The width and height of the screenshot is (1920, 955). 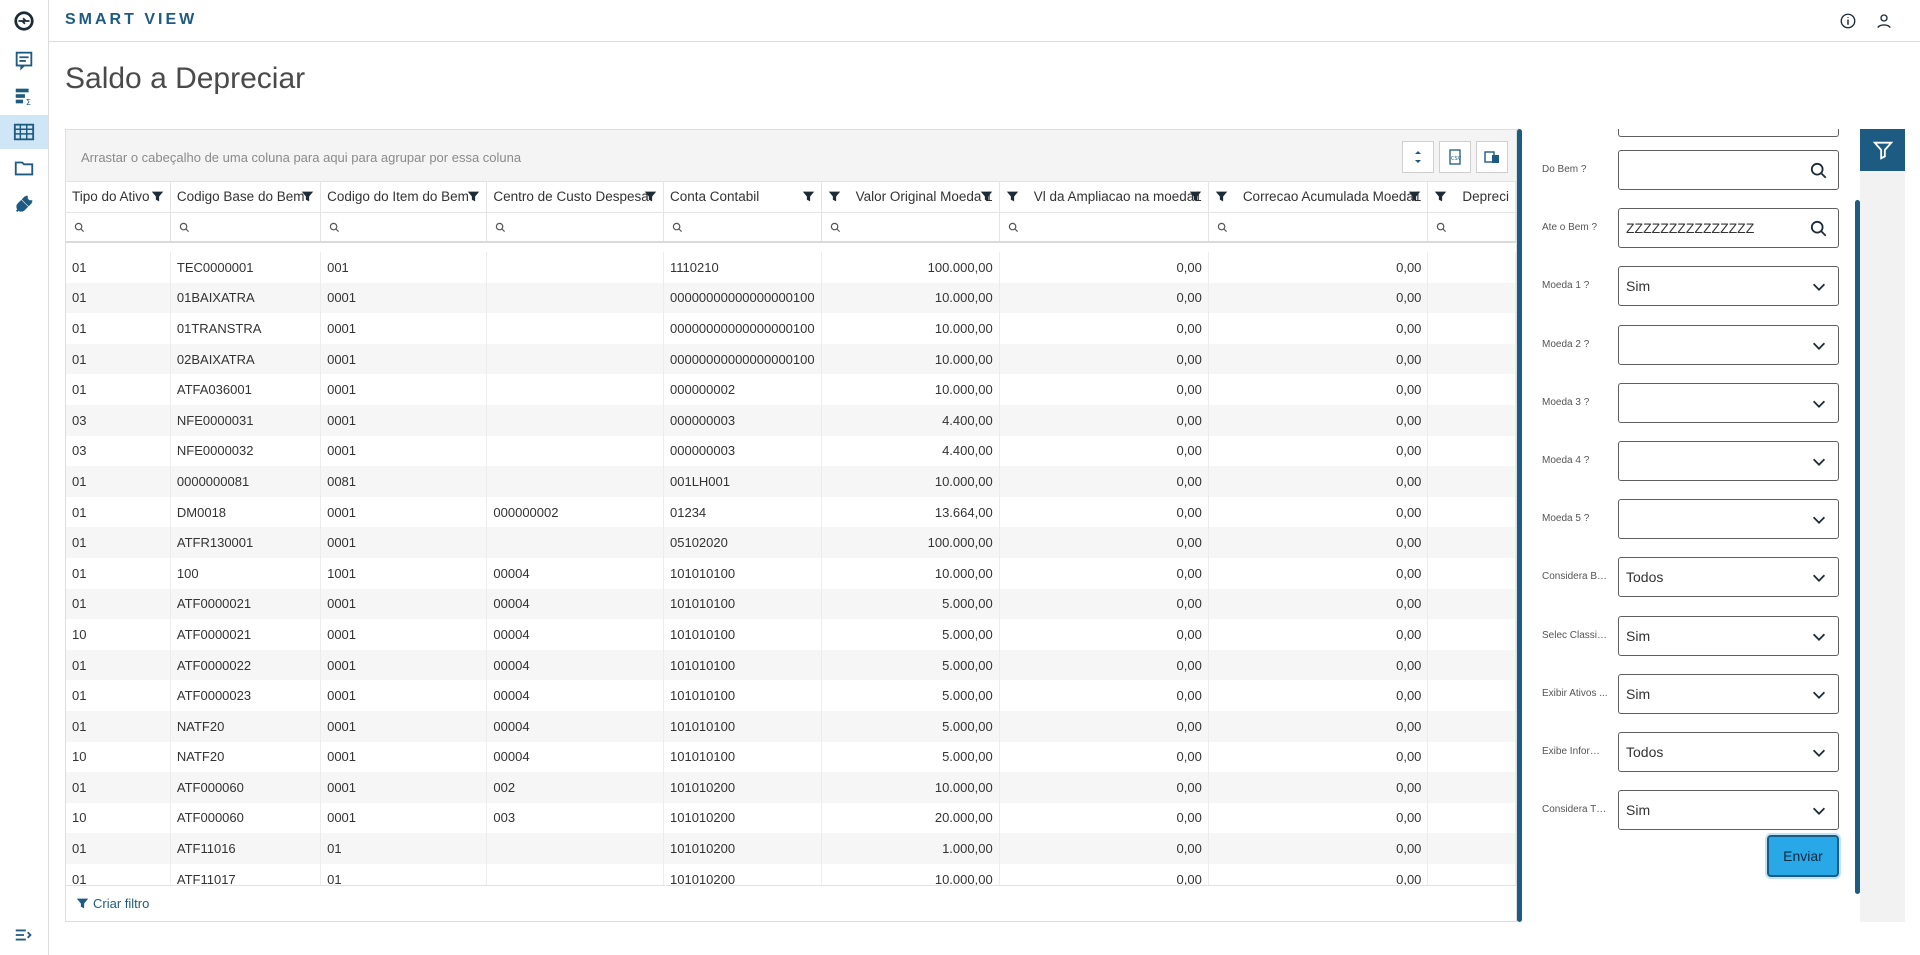 I want to click on export-csv-button: CSV, so click(x=1455, y=157).